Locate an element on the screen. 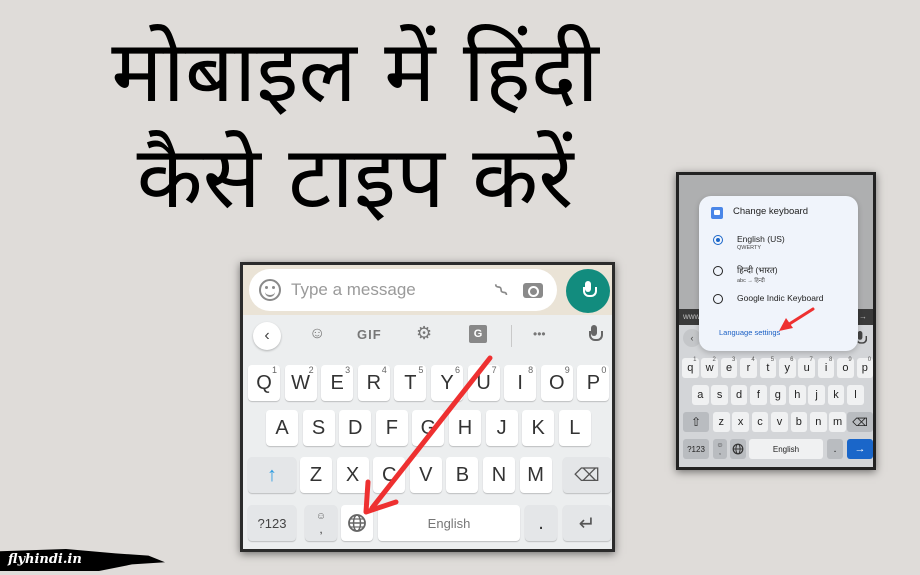 The image size is (920, 575). voice-message-button is located at coordinates (588, 291).